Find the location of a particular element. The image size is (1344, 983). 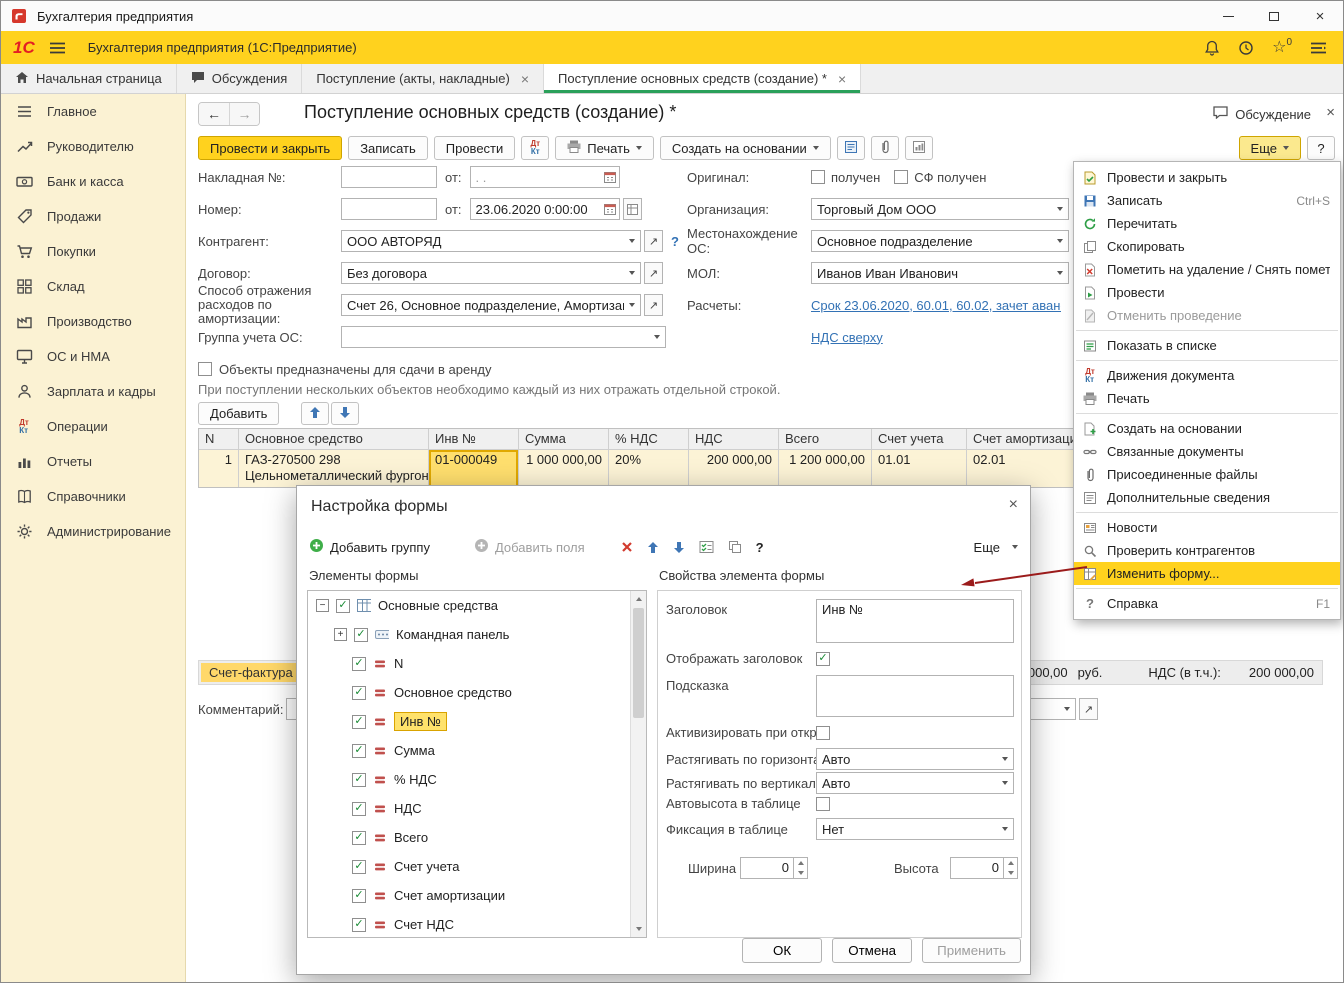

menu-item-related-docs: Связанные документы is located at coordinates (1207, 451).